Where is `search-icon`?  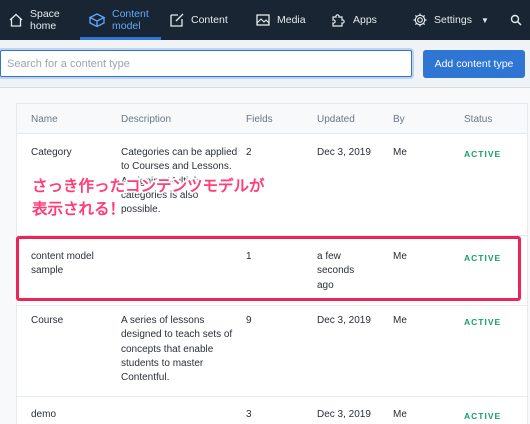
search-icon is located at coordinates (516, 20).